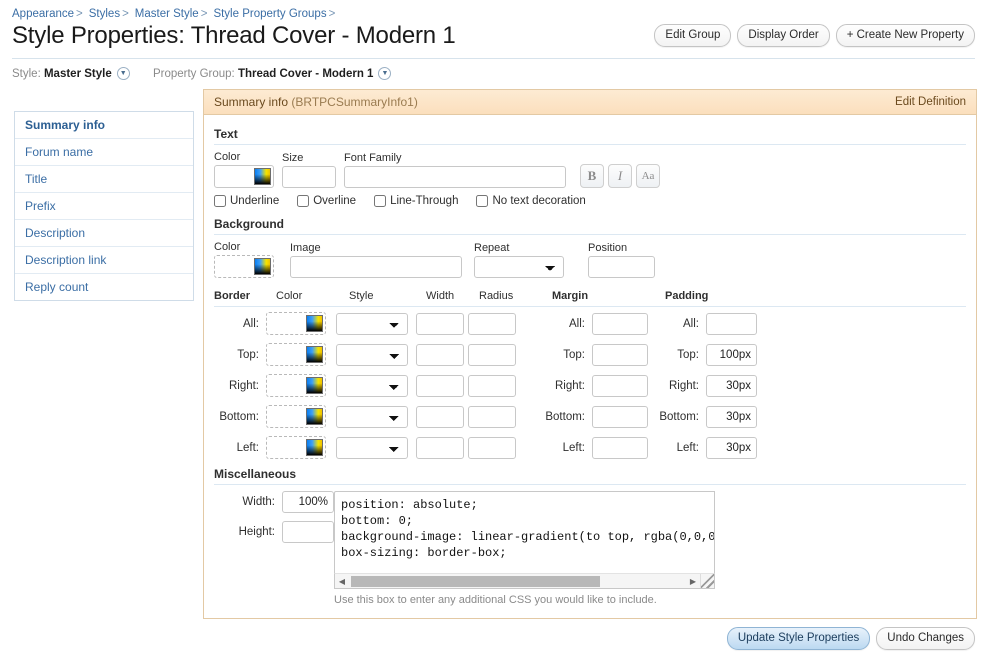  What do you see at coordinates (798, 638) in the screenshot?
I see `update-style-properties-button: Update Style Properties` at bounding box center [798, 638].